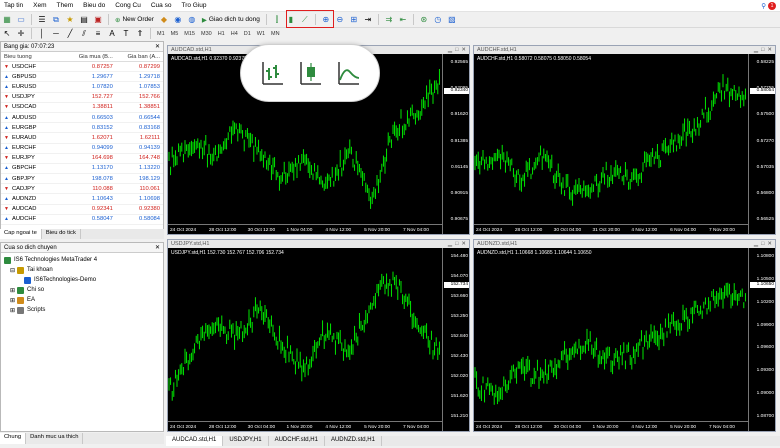  Describe the element at coordinates (389, 20) in the screenshot. I see `autoscroll-icon: ⇉` at that location.